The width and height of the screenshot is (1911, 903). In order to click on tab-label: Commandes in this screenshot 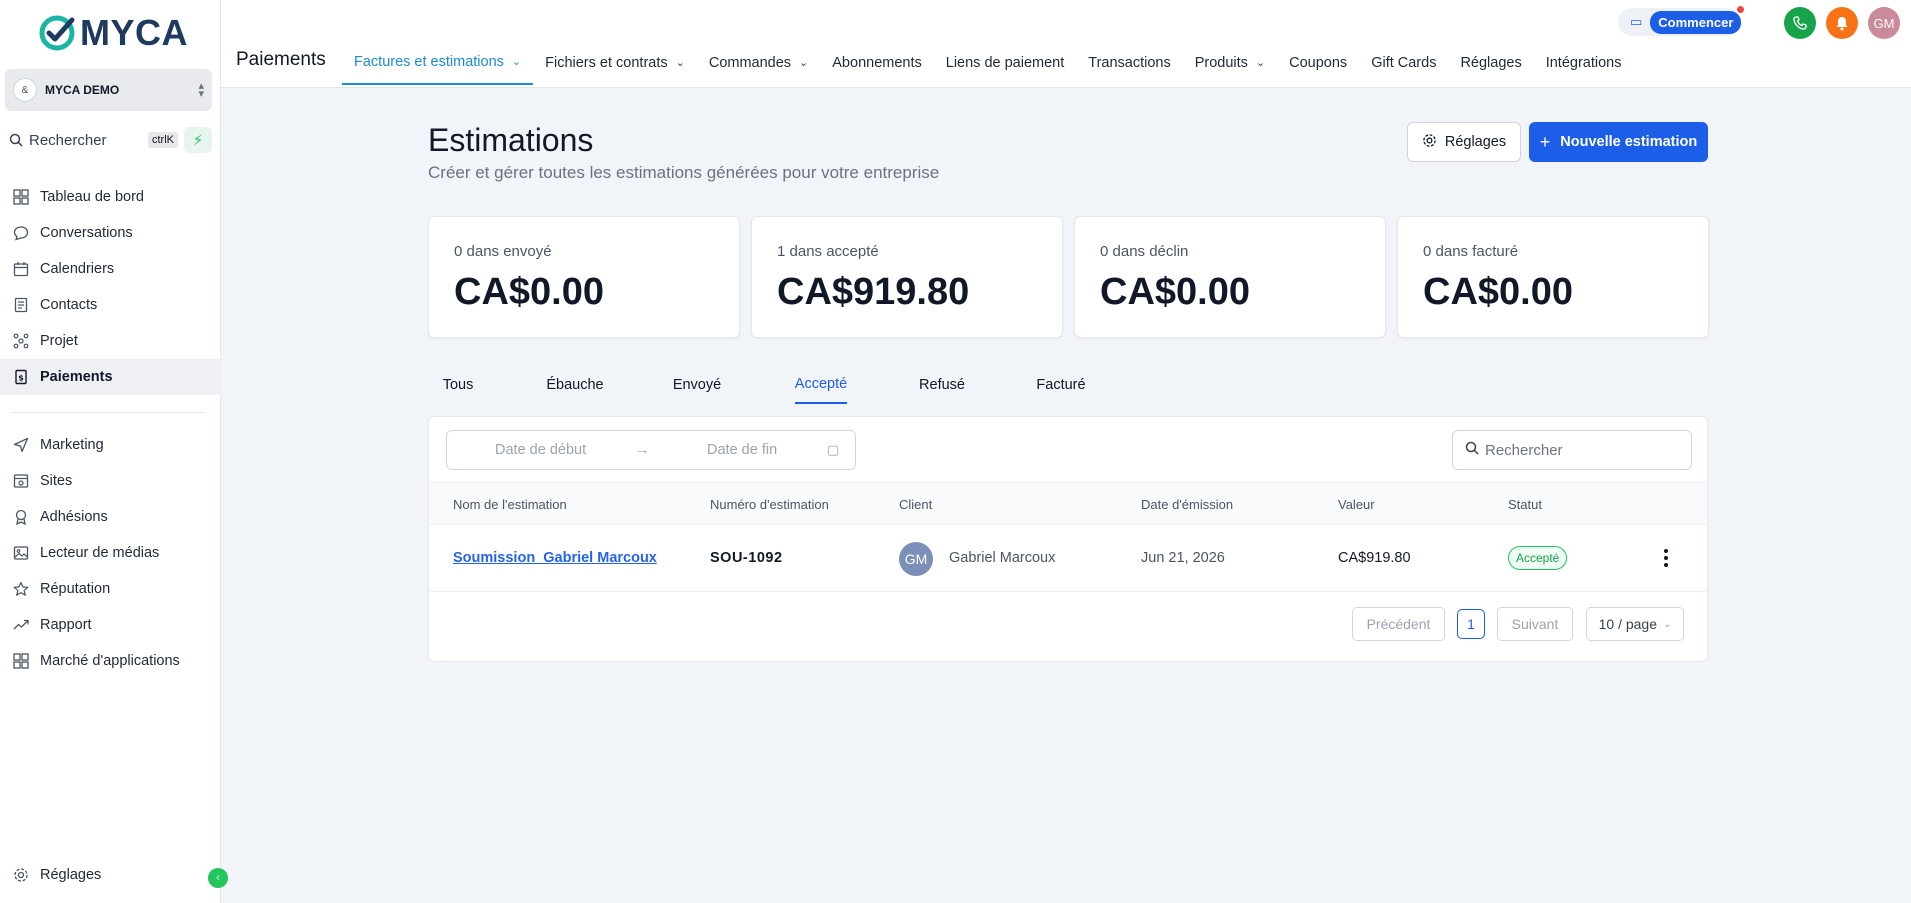, I will do `click(750, 62)`.